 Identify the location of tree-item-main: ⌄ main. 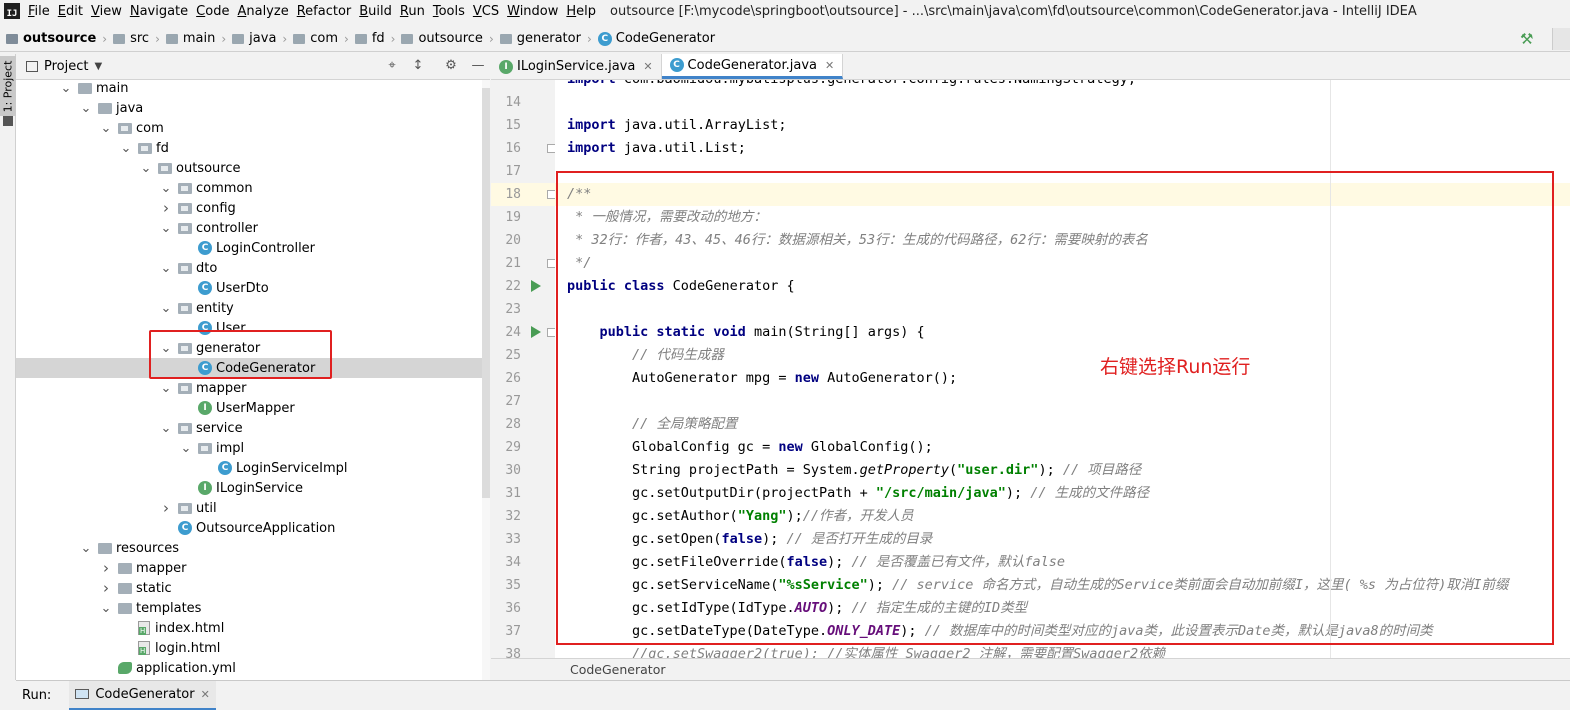
(249, 89).